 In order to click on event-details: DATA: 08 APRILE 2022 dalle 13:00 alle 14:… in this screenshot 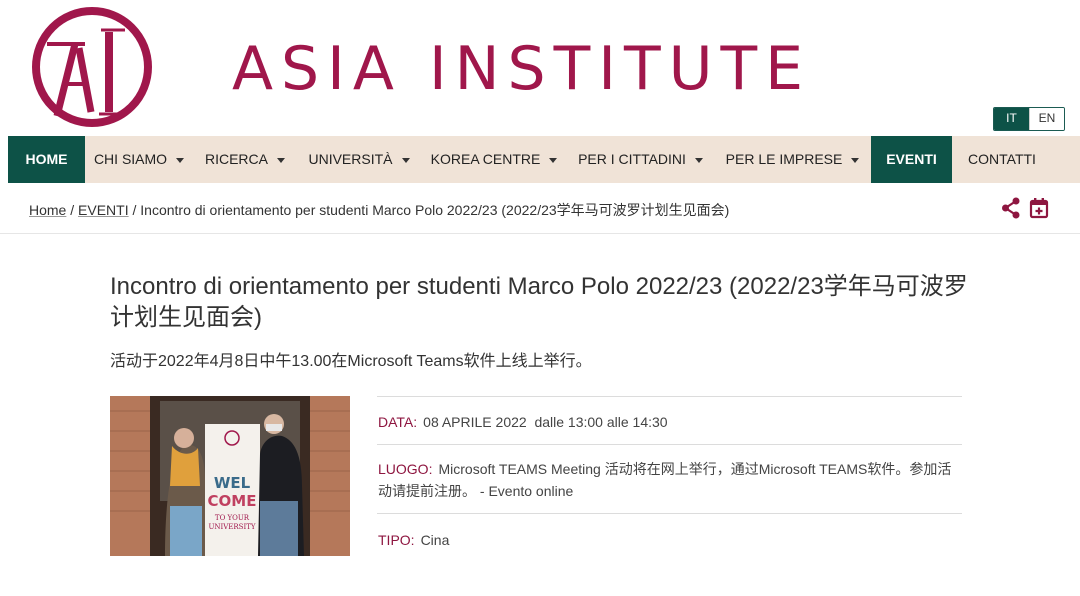, I will do `click(669, 477)`.